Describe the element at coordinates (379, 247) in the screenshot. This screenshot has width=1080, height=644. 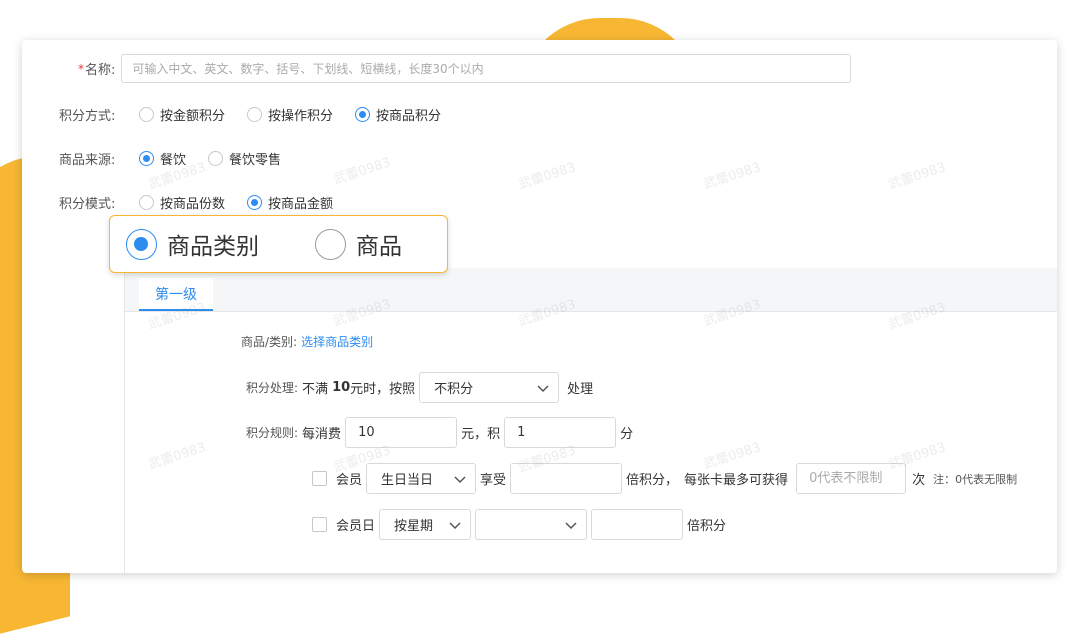
I see `radio-label: 商品` at that location.